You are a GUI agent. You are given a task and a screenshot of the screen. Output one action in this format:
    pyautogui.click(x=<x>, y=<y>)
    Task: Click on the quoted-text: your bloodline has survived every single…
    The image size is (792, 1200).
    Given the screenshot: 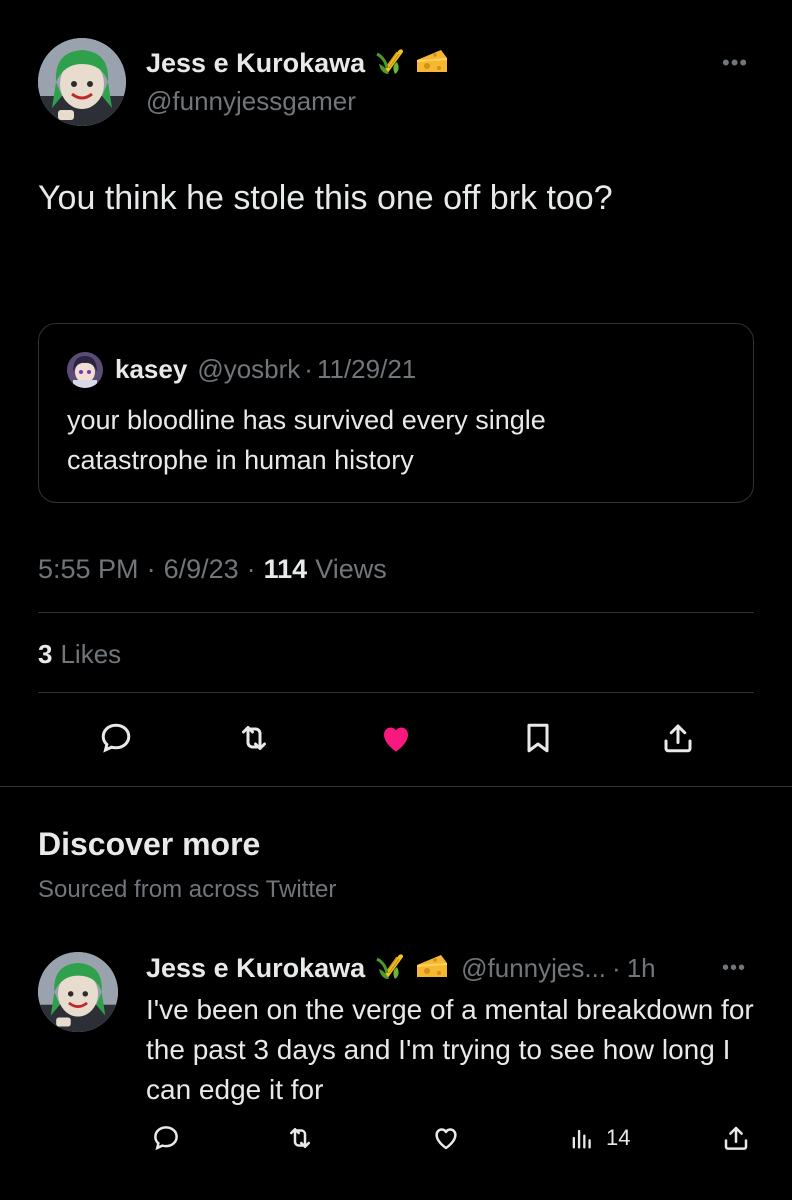 What is the action you would take?
    pyautogui.click(x=306, y=440)
    